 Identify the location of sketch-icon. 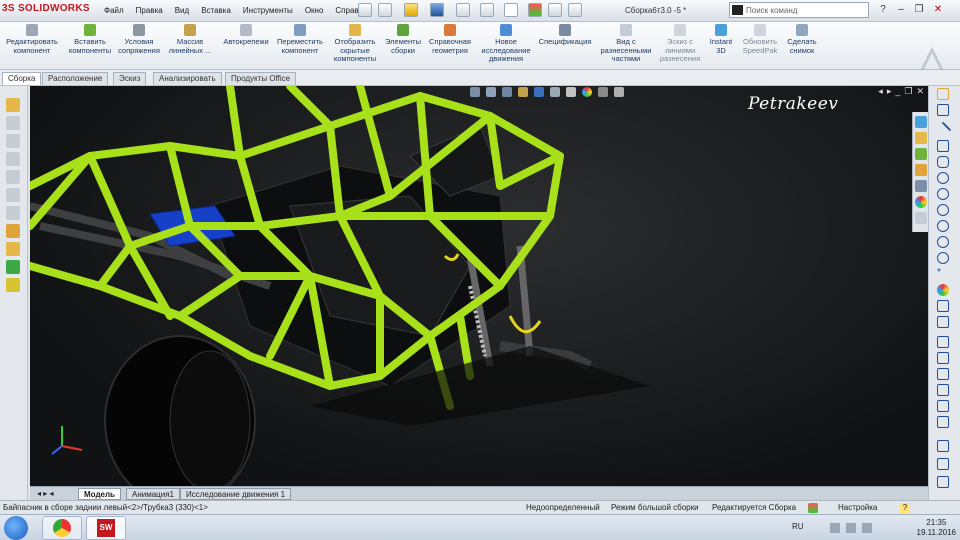
(943, 94).